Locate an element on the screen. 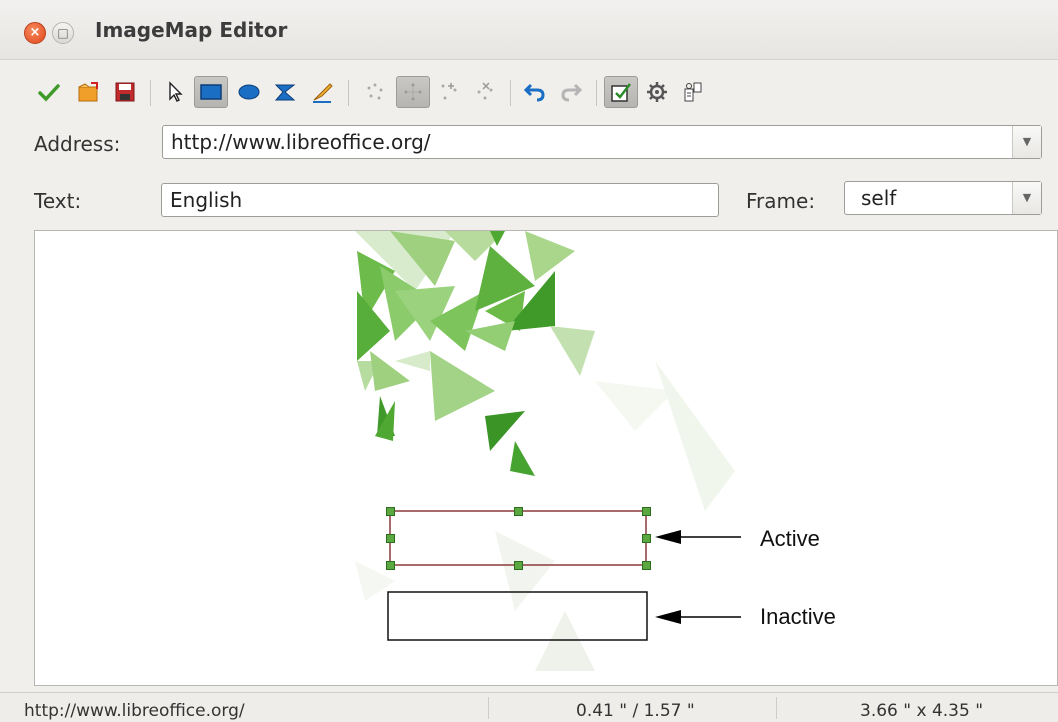  active-icon is located at coordinates (621, 92).